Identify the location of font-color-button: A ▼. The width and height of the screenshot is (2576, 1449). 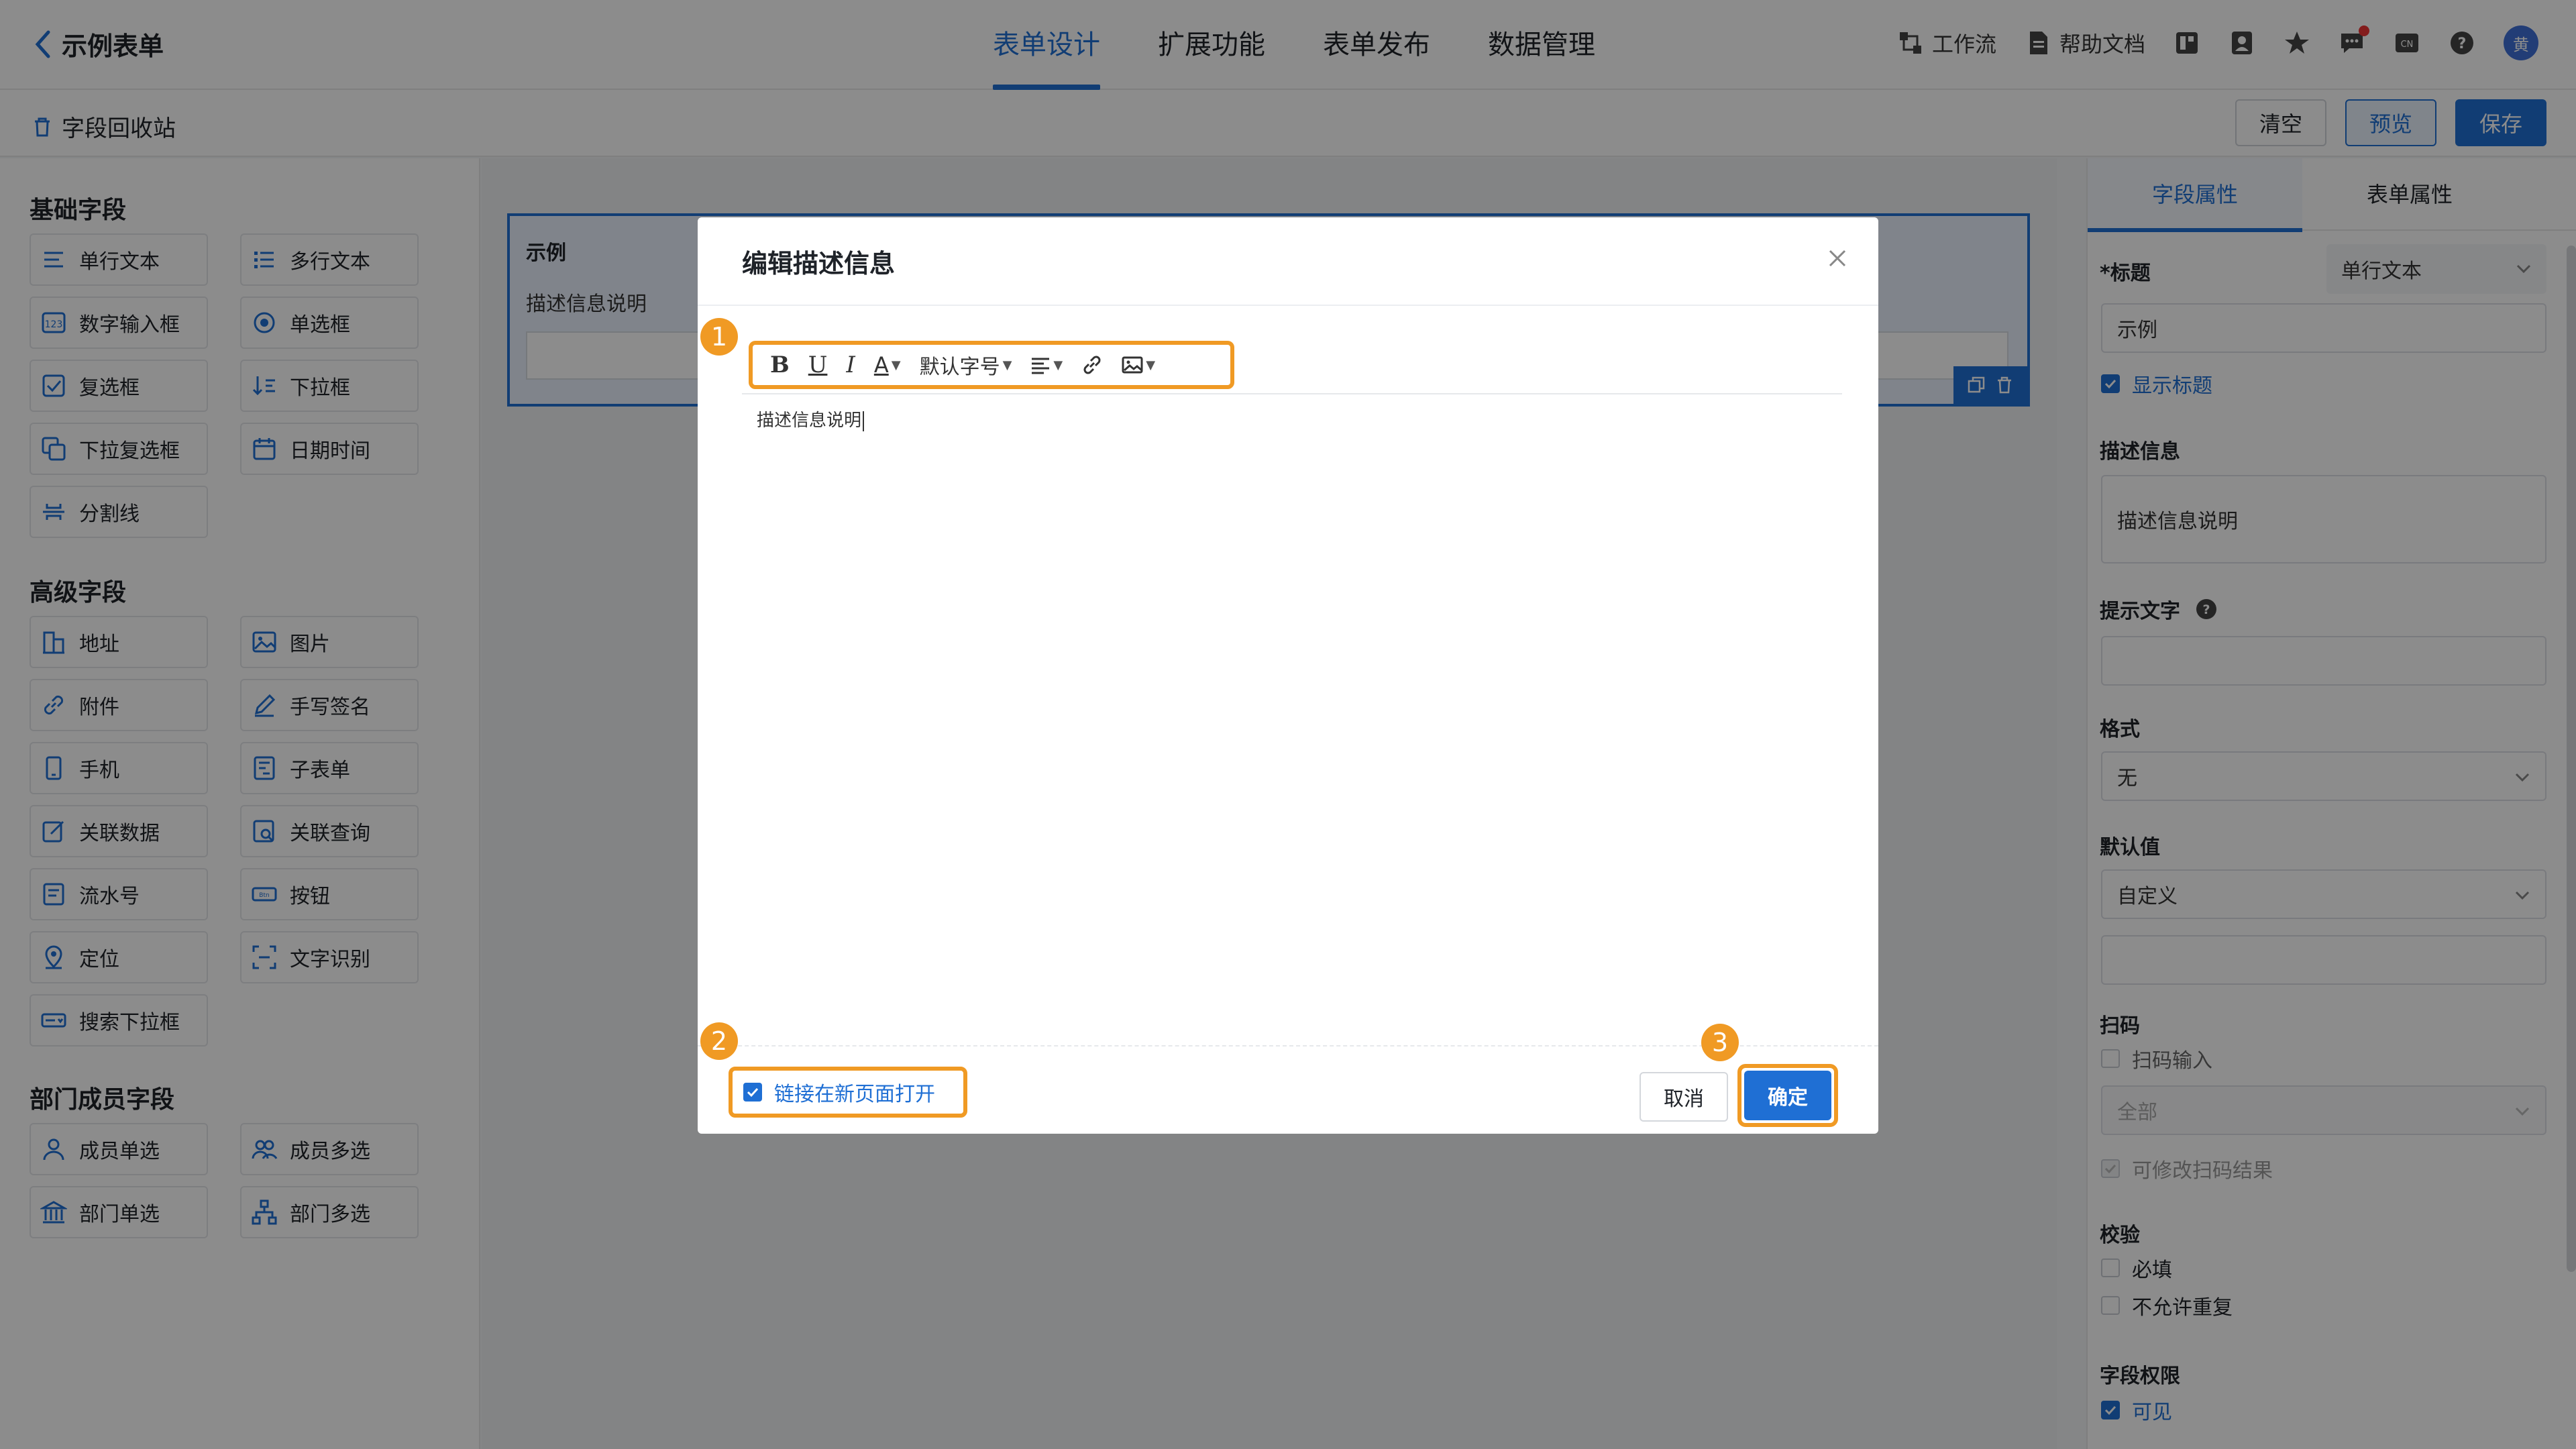
(887, 365).